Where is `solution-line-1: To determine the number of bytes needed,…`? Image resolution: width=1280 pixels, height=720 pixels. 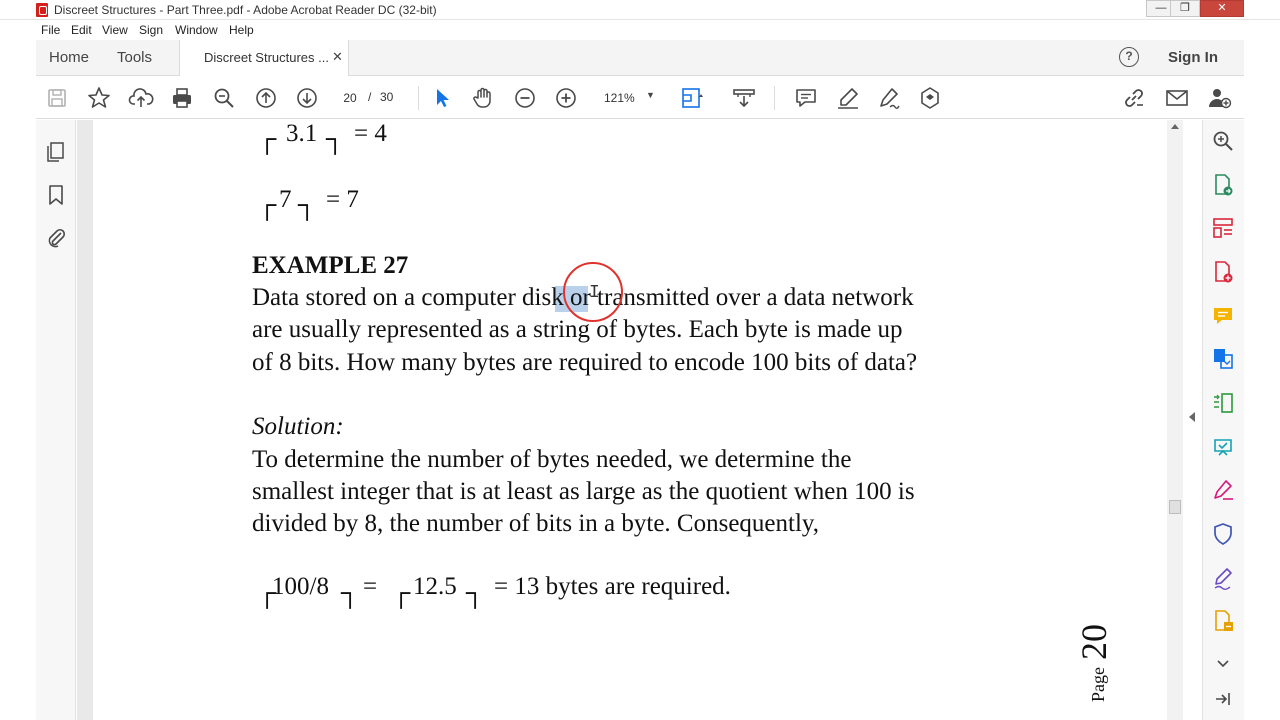 solution-line-1: To determine the number of bytes needed,… is located at coordinates (552, 459).